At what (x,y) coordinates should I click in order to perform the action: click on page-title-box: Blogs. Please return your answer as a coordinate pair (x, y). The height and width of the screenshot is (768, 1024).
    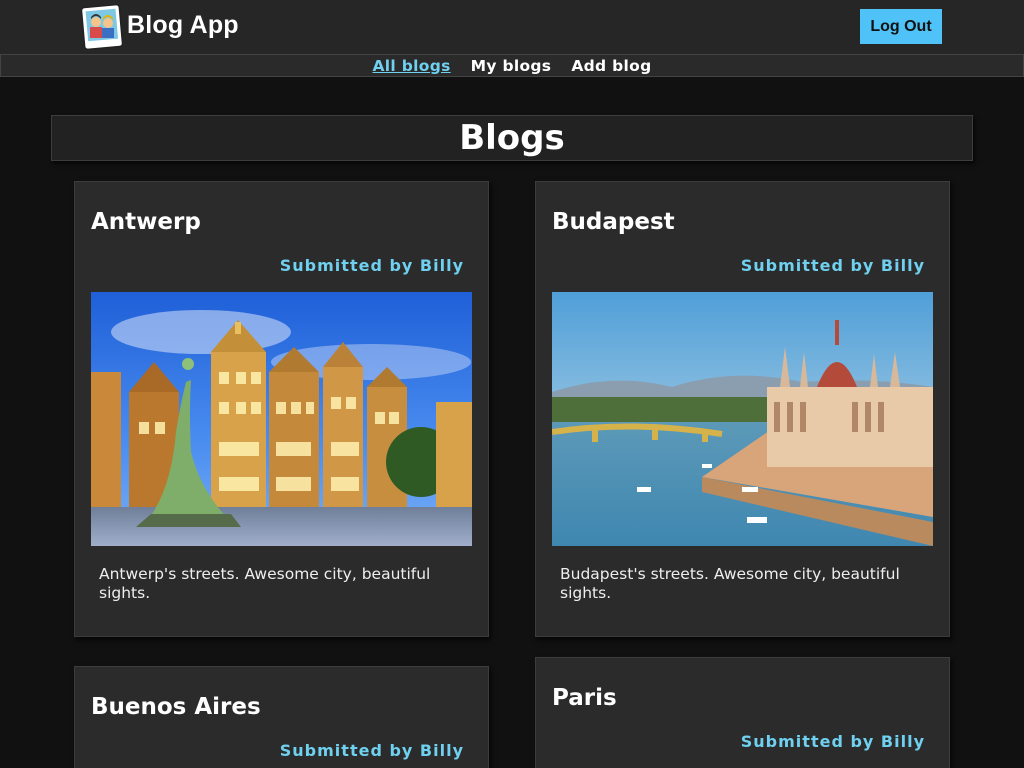
    Looking at the image, I should click on (512, 138).